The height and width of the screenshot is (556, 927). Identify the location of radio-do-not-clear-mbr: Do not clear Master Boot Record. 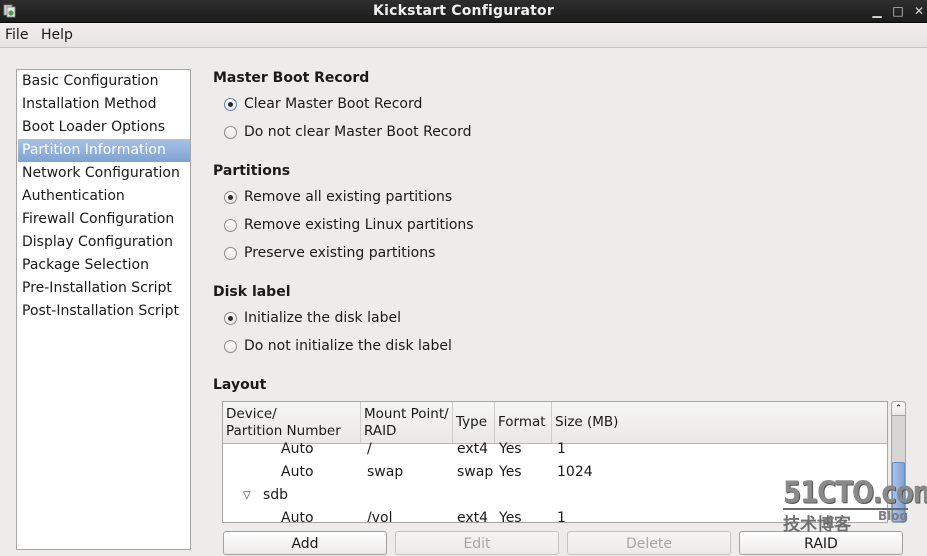
(347, 132).